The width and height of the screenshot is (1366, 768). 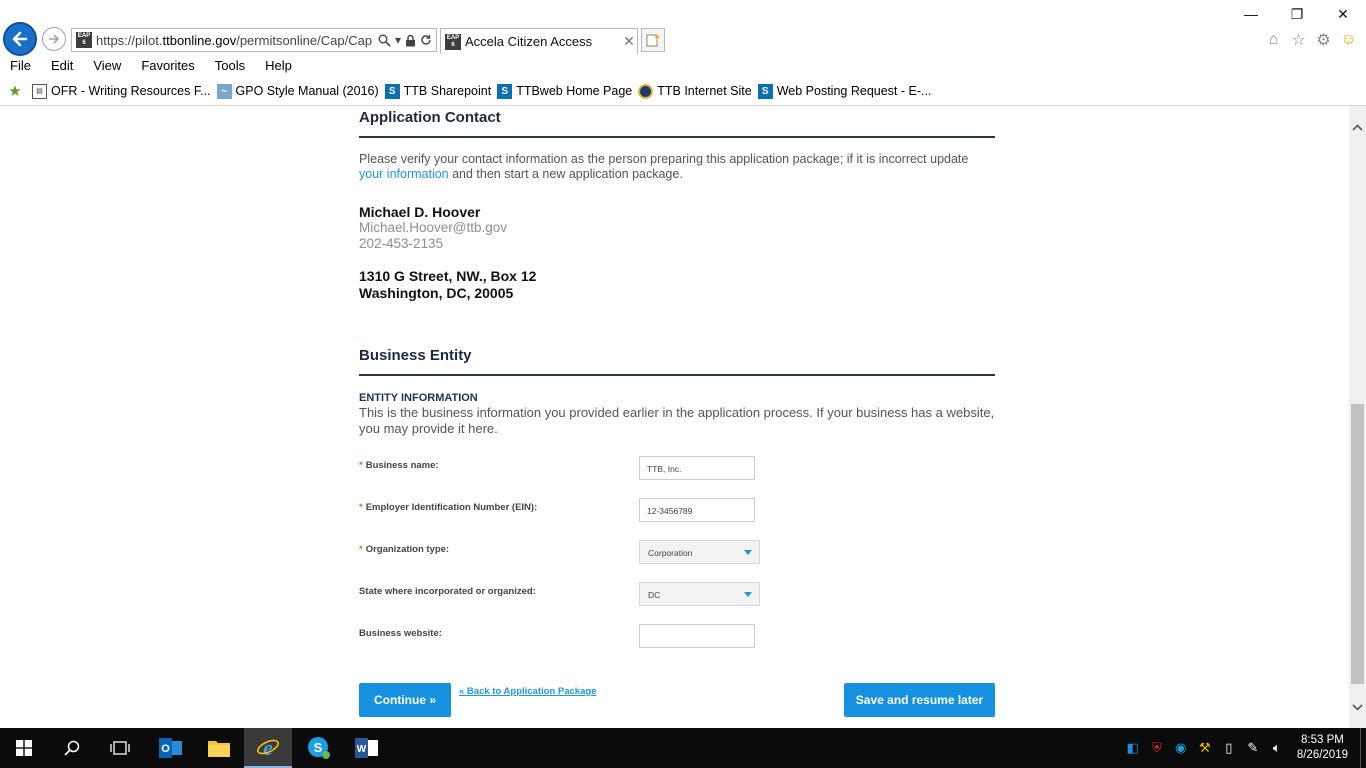 I want to click on system-clock: 8:53 PM 8/26/2019, so click(x=1322, y=748).